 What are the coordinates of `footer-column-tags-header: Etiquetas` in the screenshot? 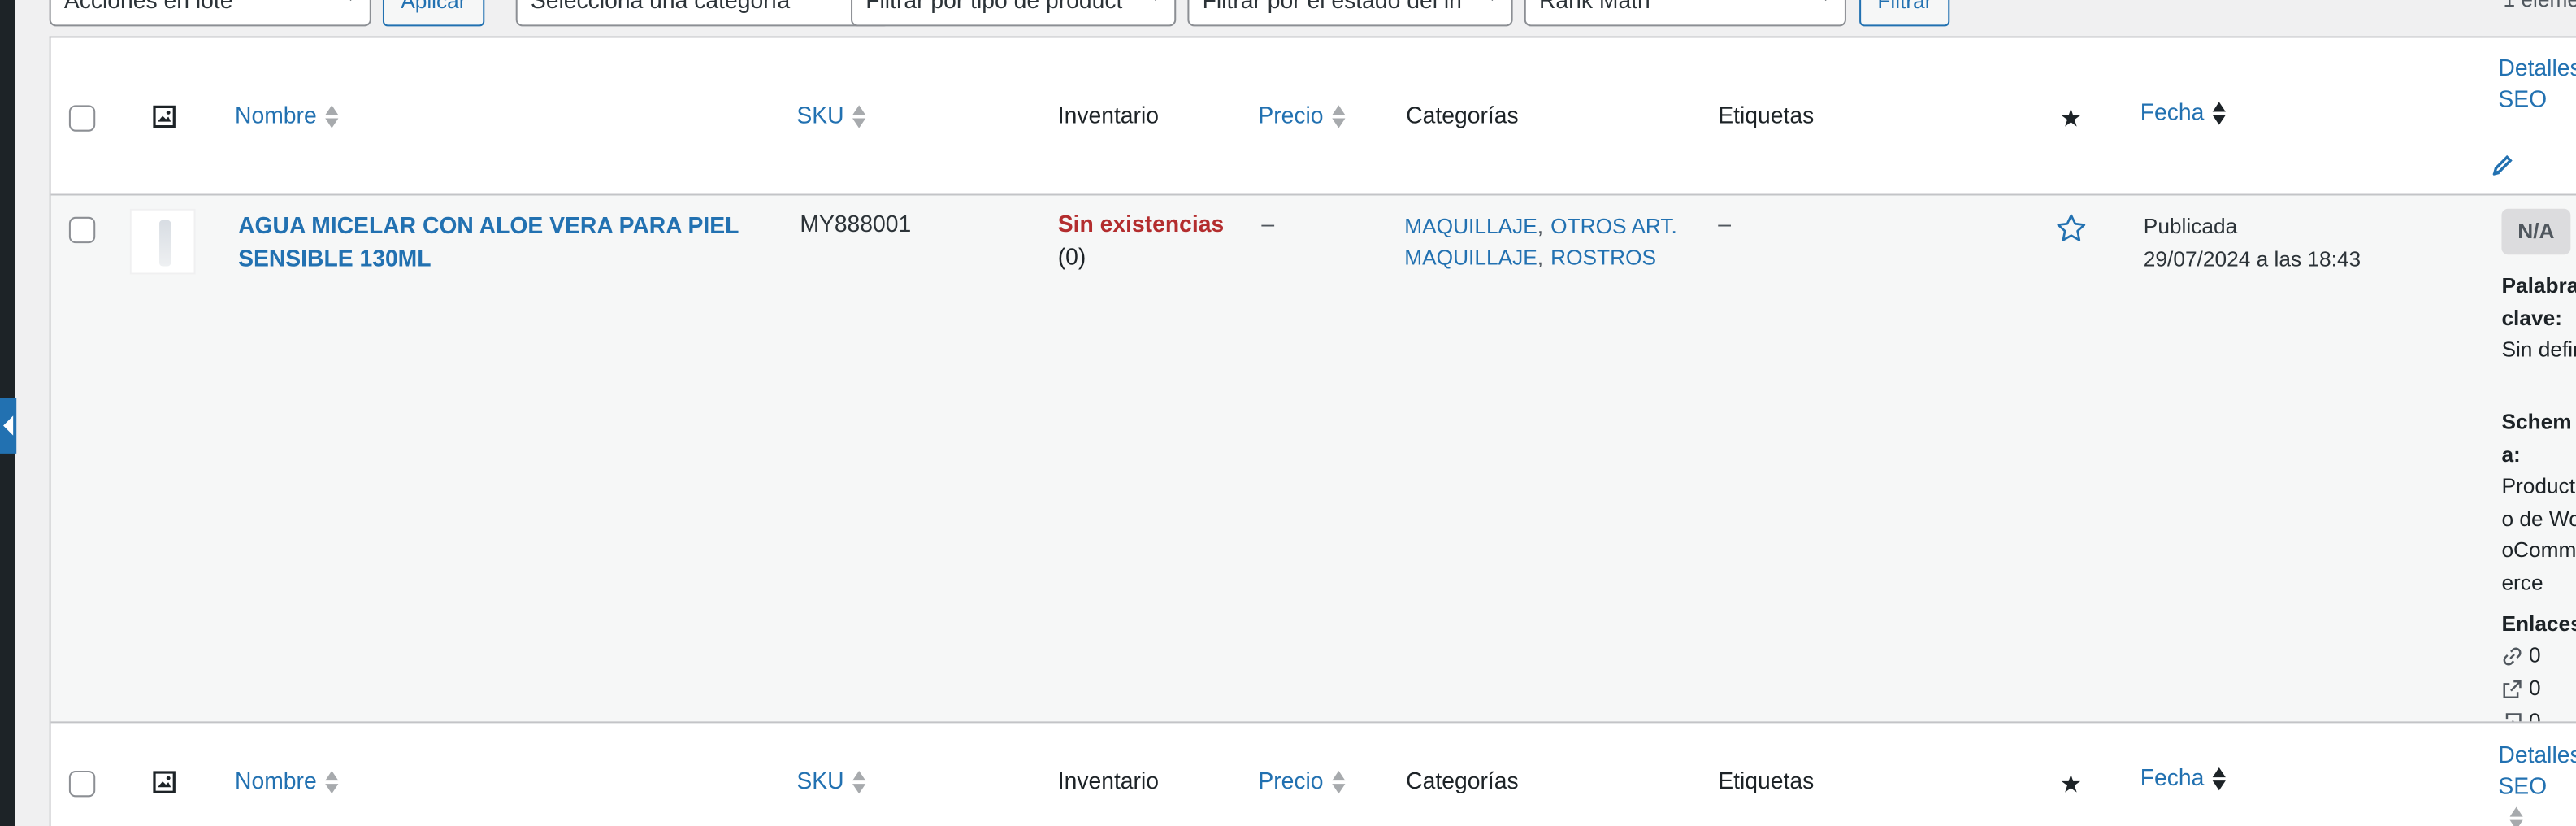 It's located at (1767, 780).